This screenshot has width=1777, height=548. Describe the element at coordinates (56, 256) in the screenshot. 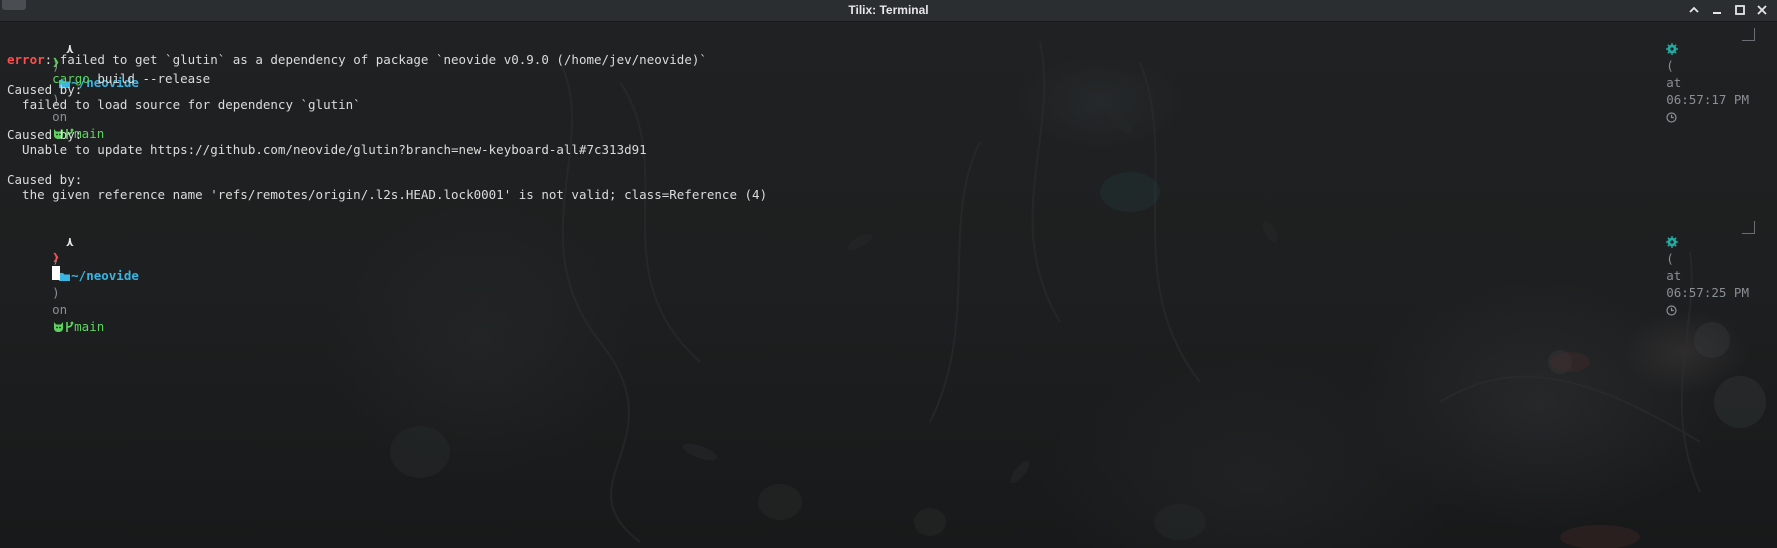

I see `prompt-chevron: ❯` at that location.